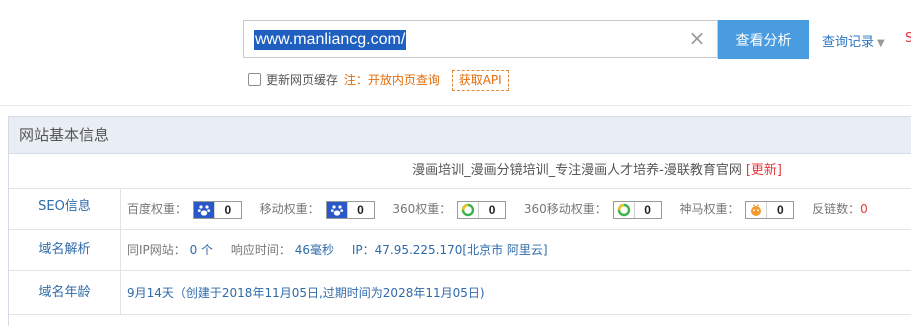 The image size is (911, 326). I want to click on mobile-weight: 移动权重： 0, so click(317, 209).